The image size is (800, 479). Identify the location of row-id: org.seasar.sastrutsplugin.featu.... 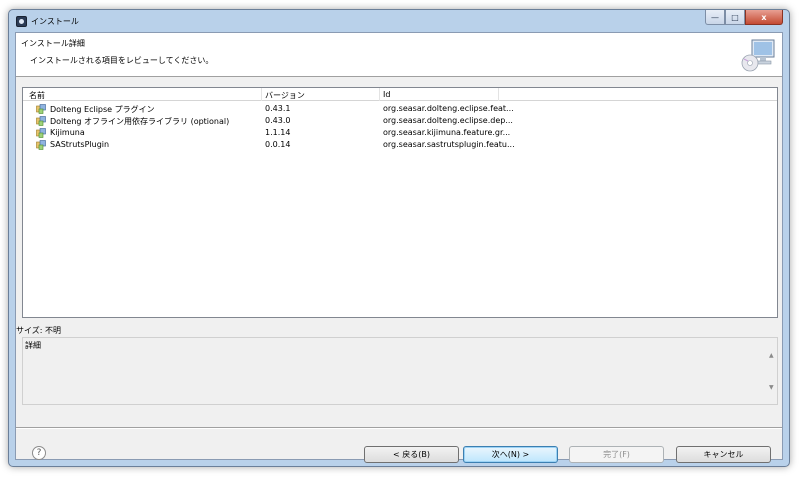
(449, 144).